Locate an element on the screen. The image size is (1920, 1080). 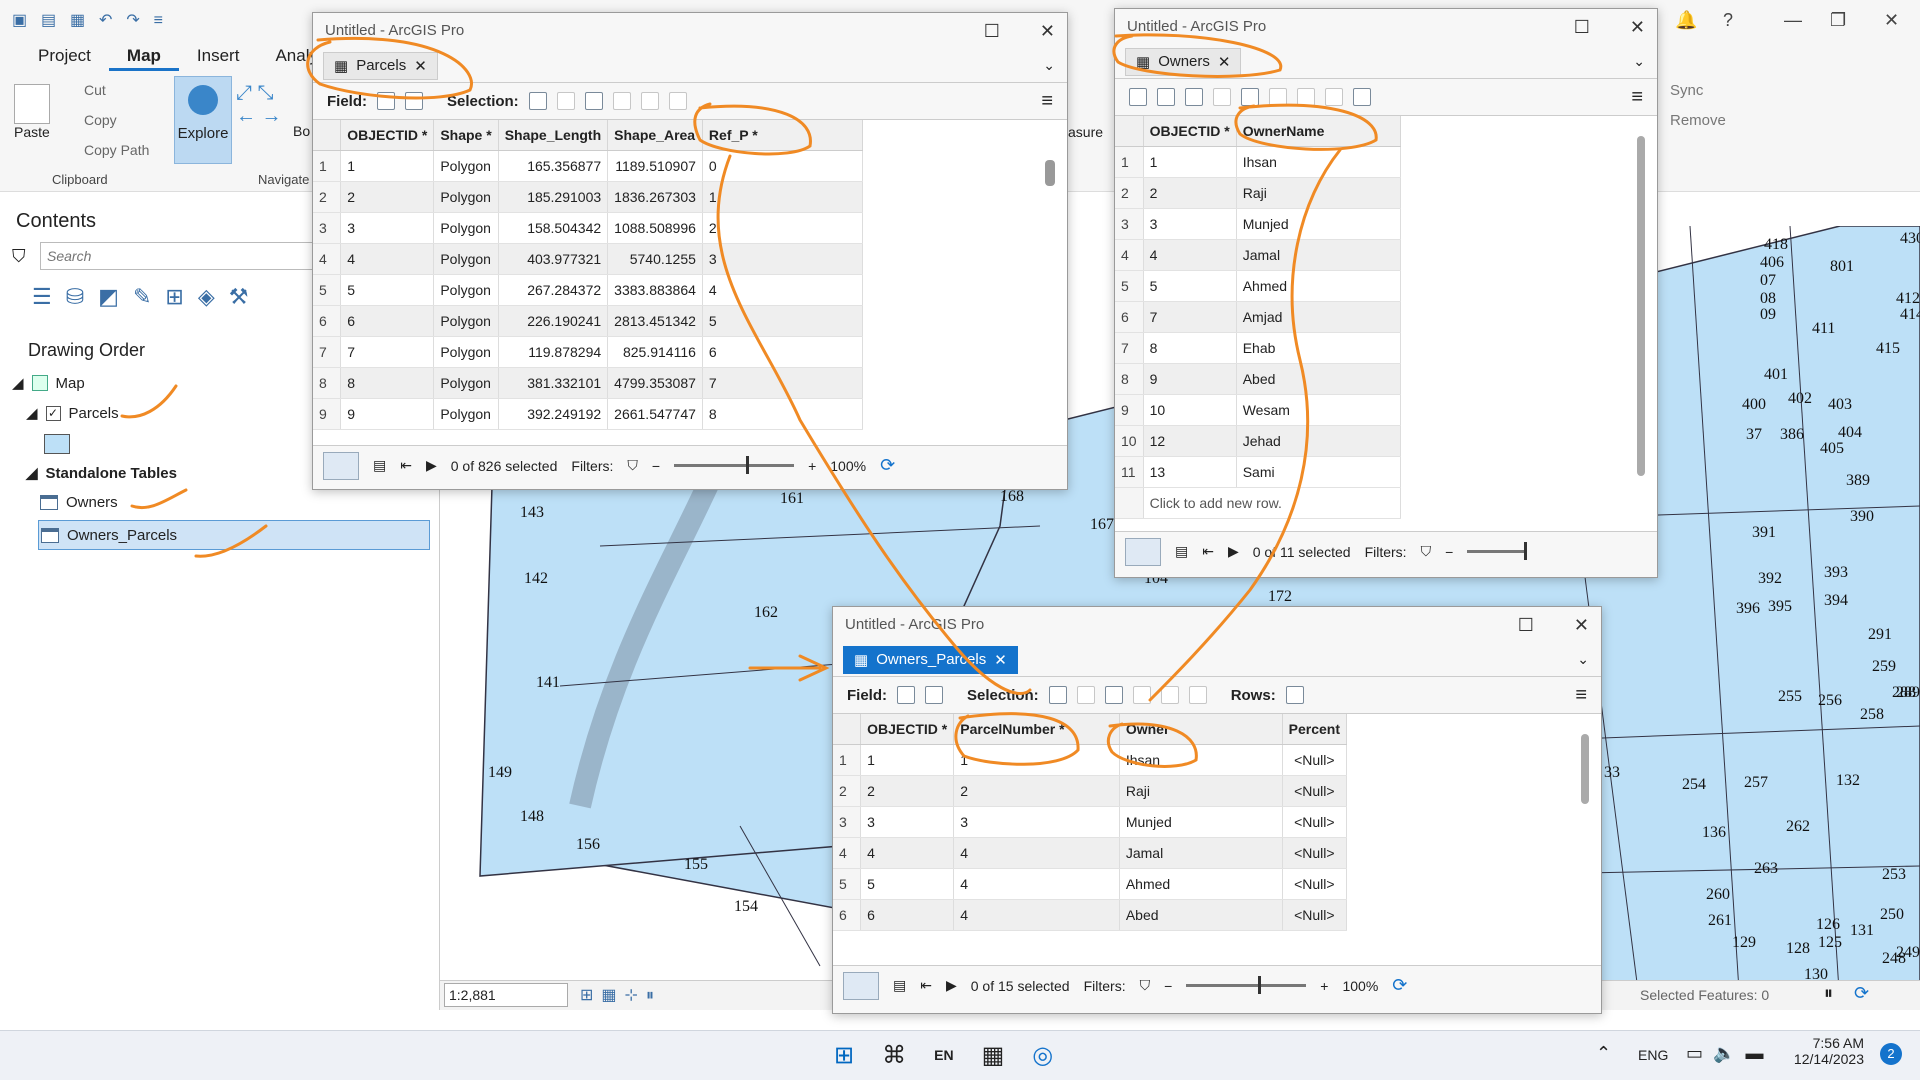
table-cell: 2 is located at coordinates (783, 228).